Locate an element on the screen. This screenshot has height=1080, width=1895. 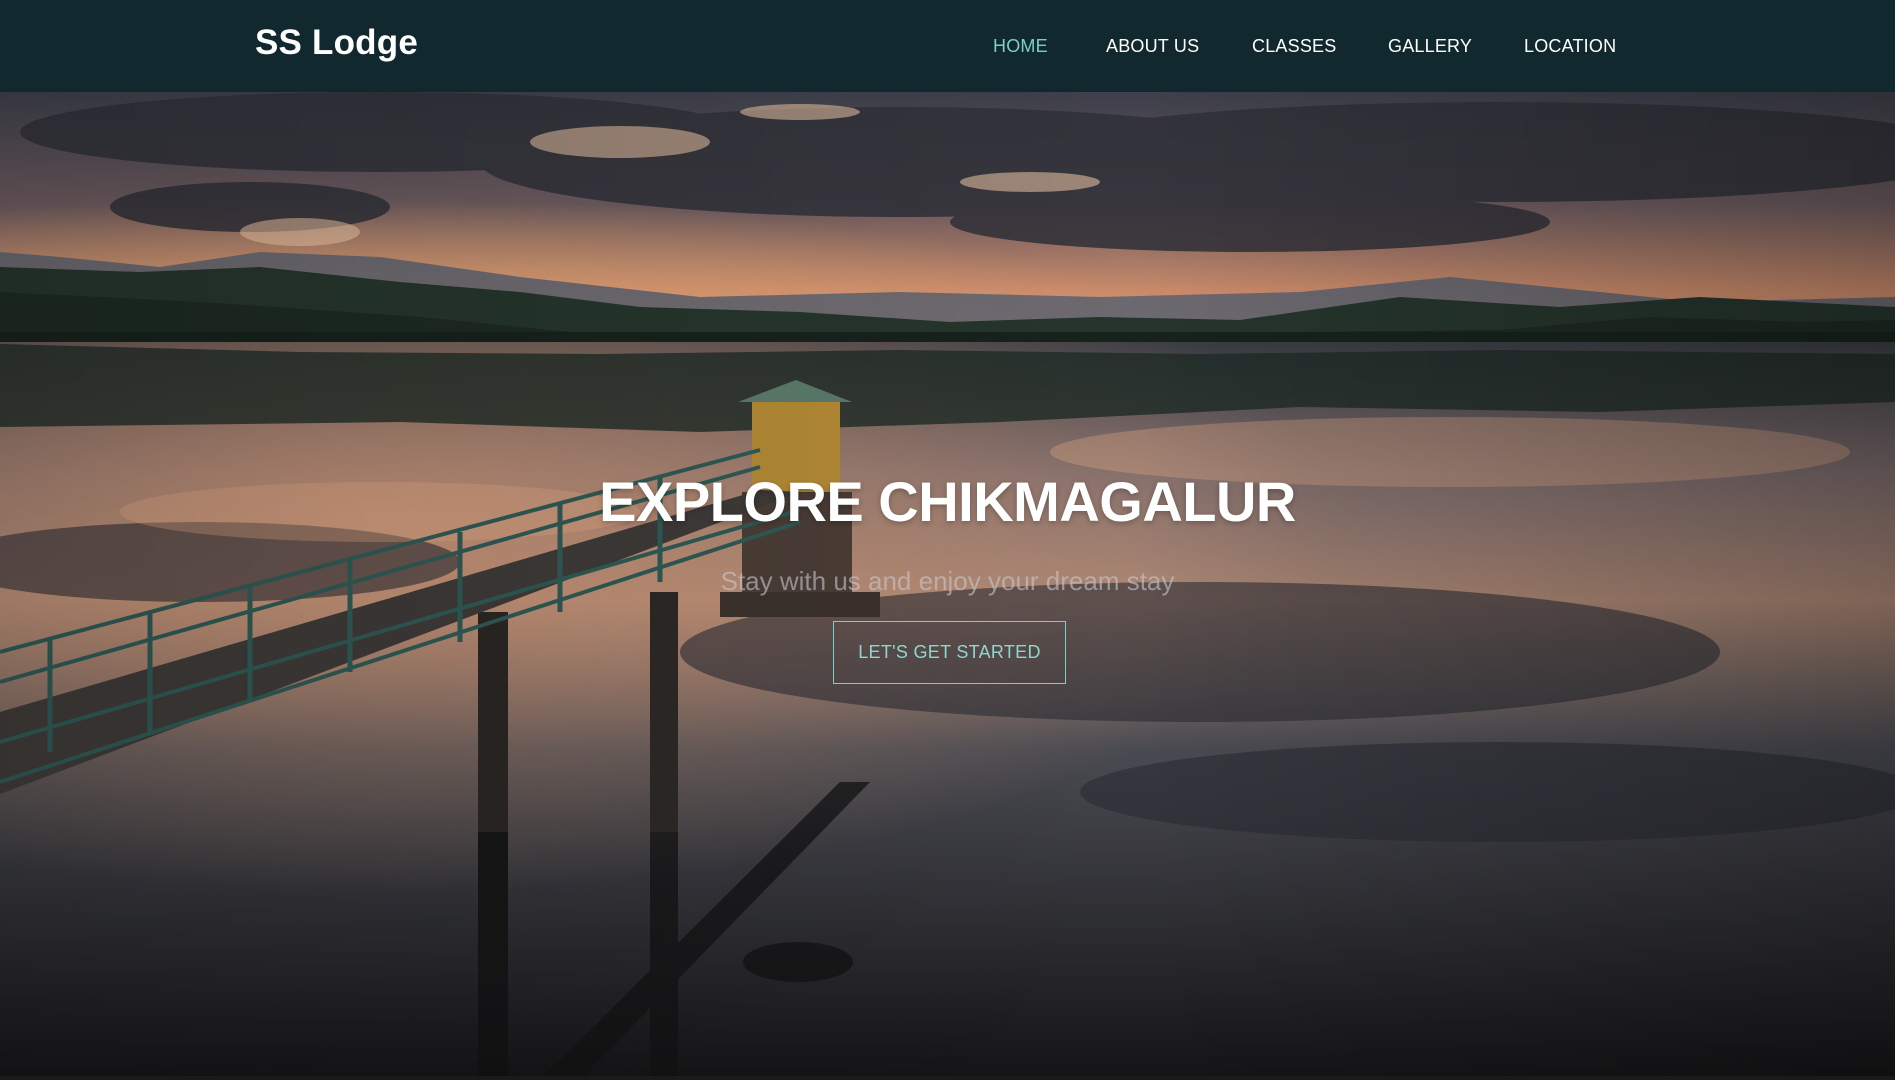
nav-location: LOCATION is located at coordinates (1570, 46).